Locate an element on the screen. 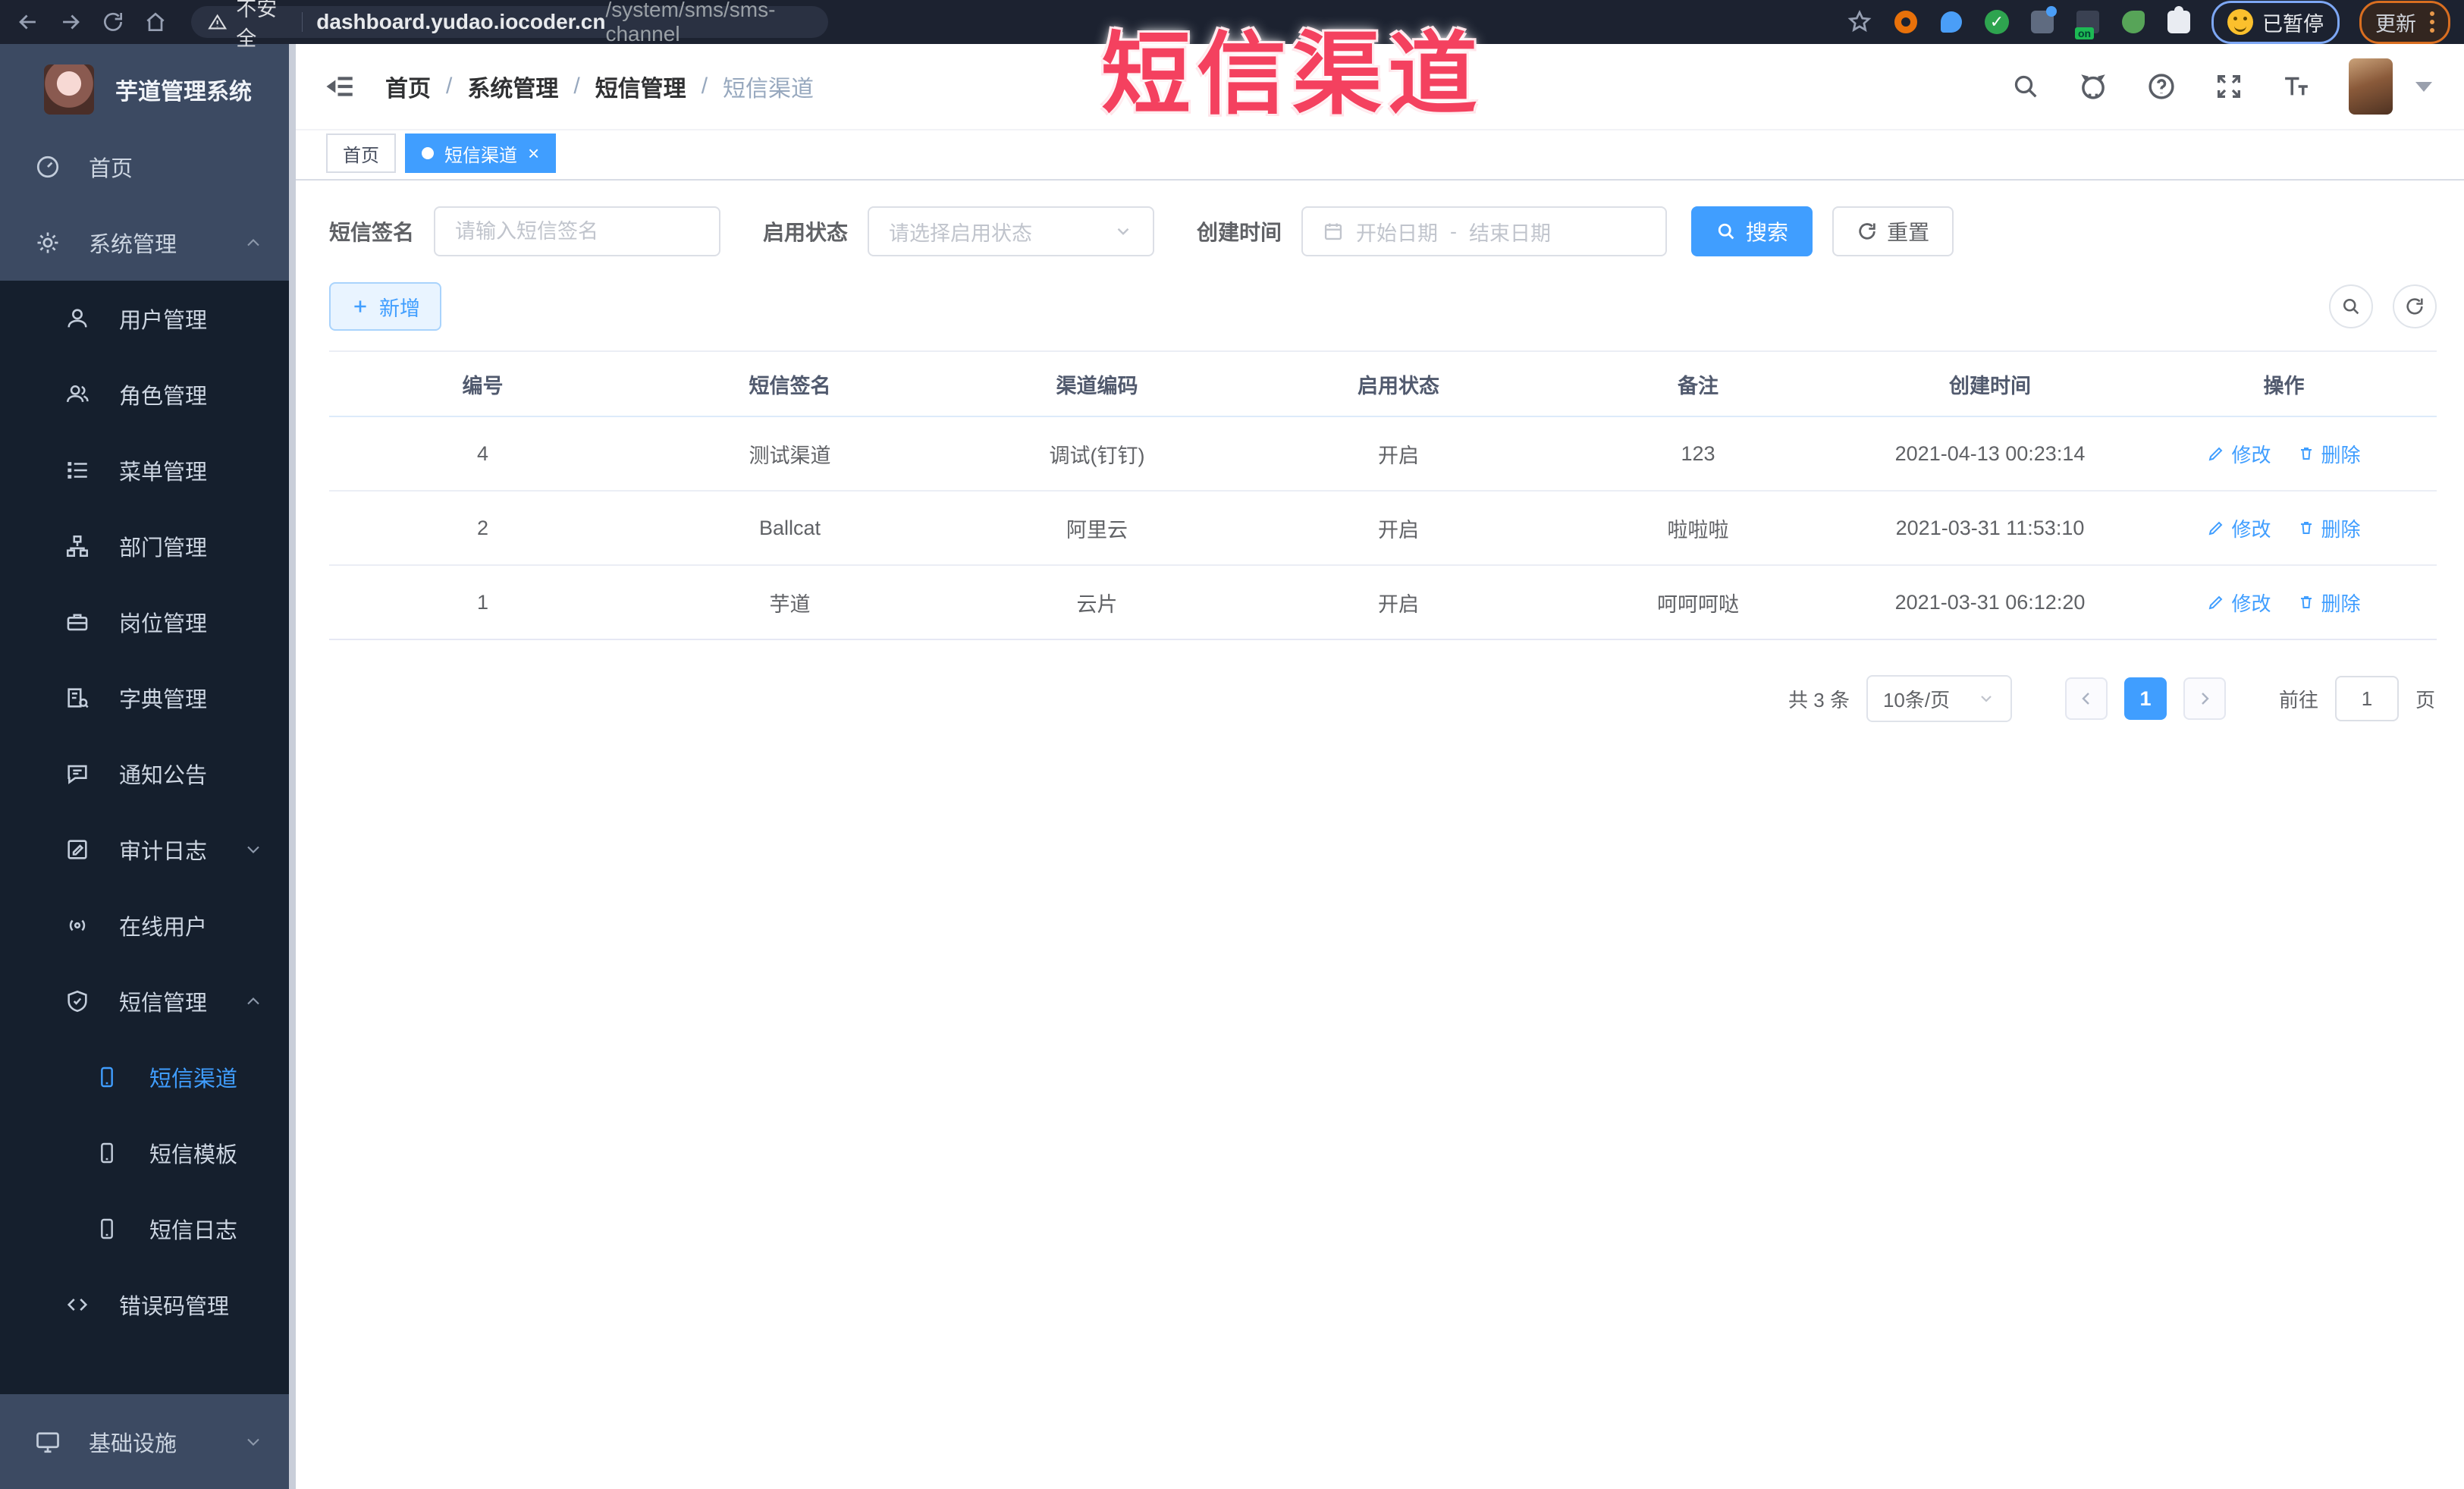  profile-paused-chip: 已暂停 is located at coordinates (2275, 22).